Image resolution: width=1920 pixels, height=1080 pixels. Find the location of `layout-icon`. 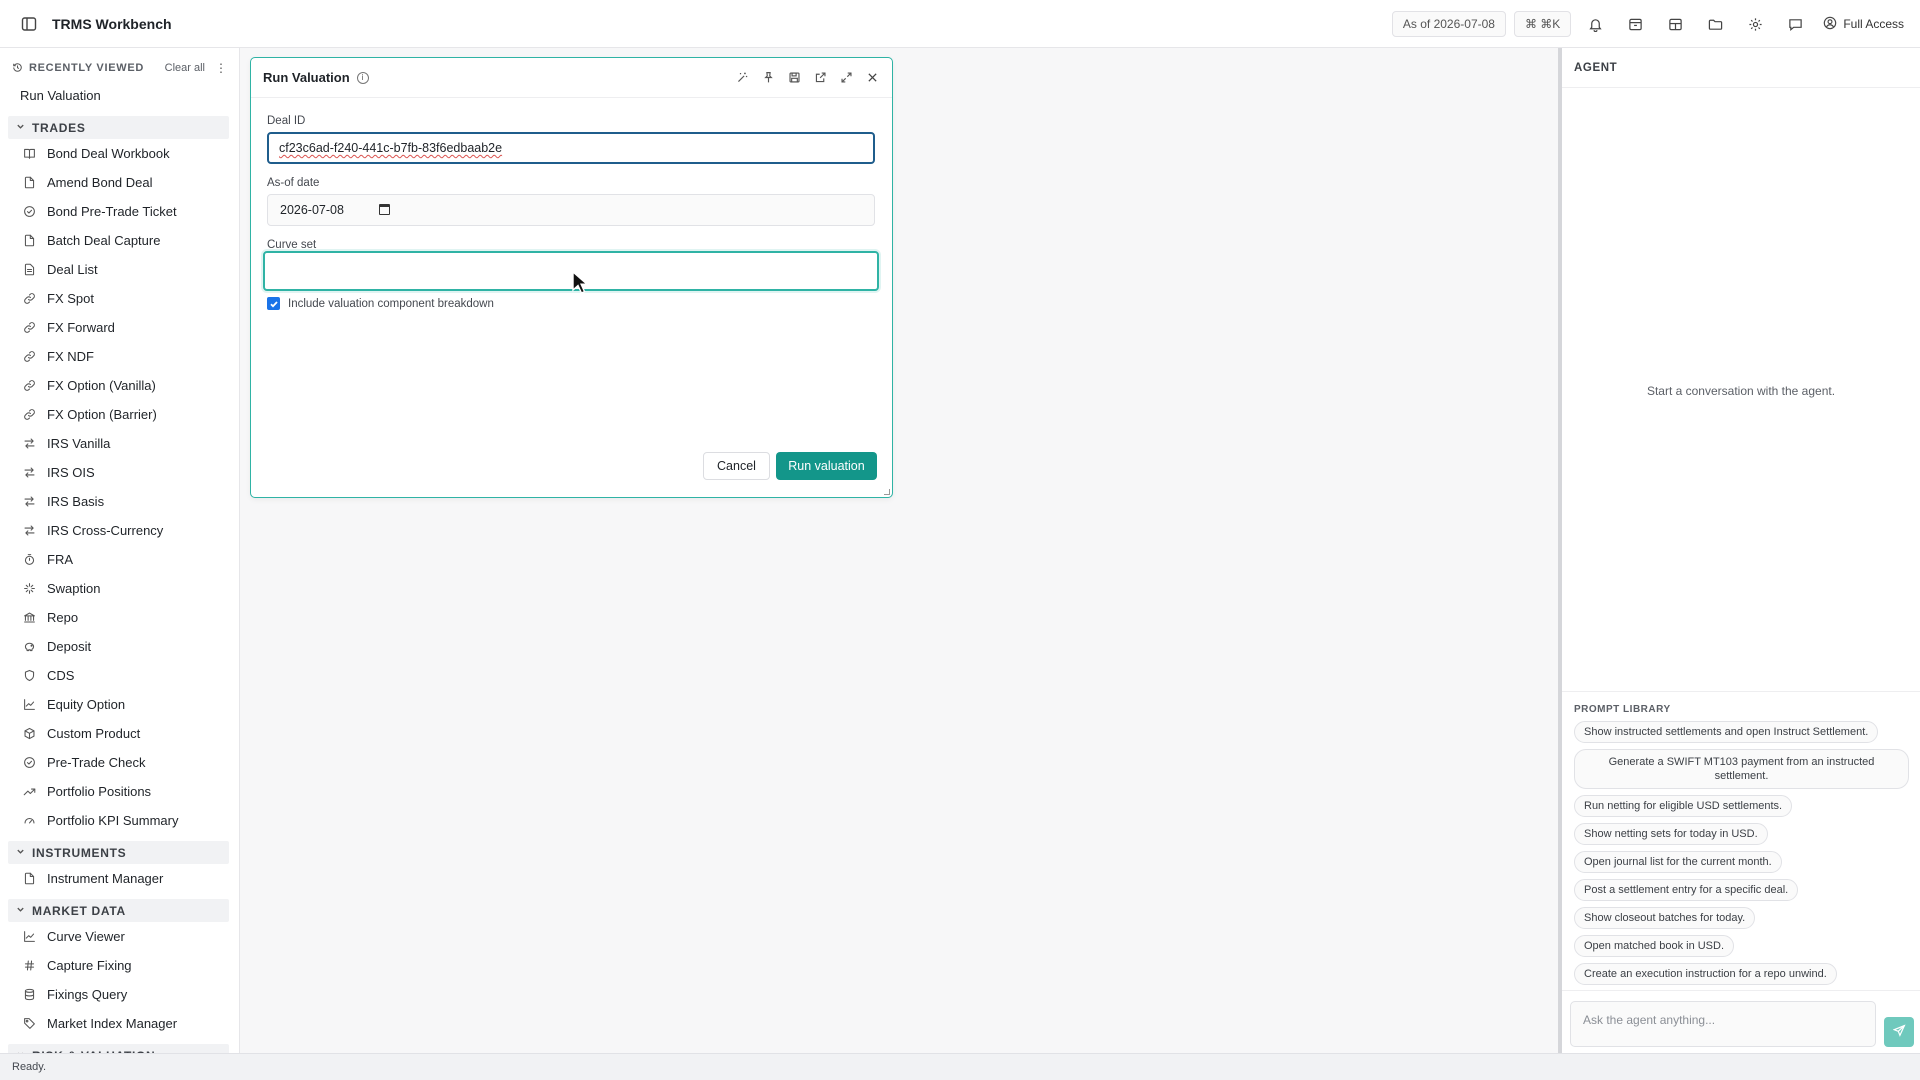

layout-icon is located at coordinates (1675, 24).